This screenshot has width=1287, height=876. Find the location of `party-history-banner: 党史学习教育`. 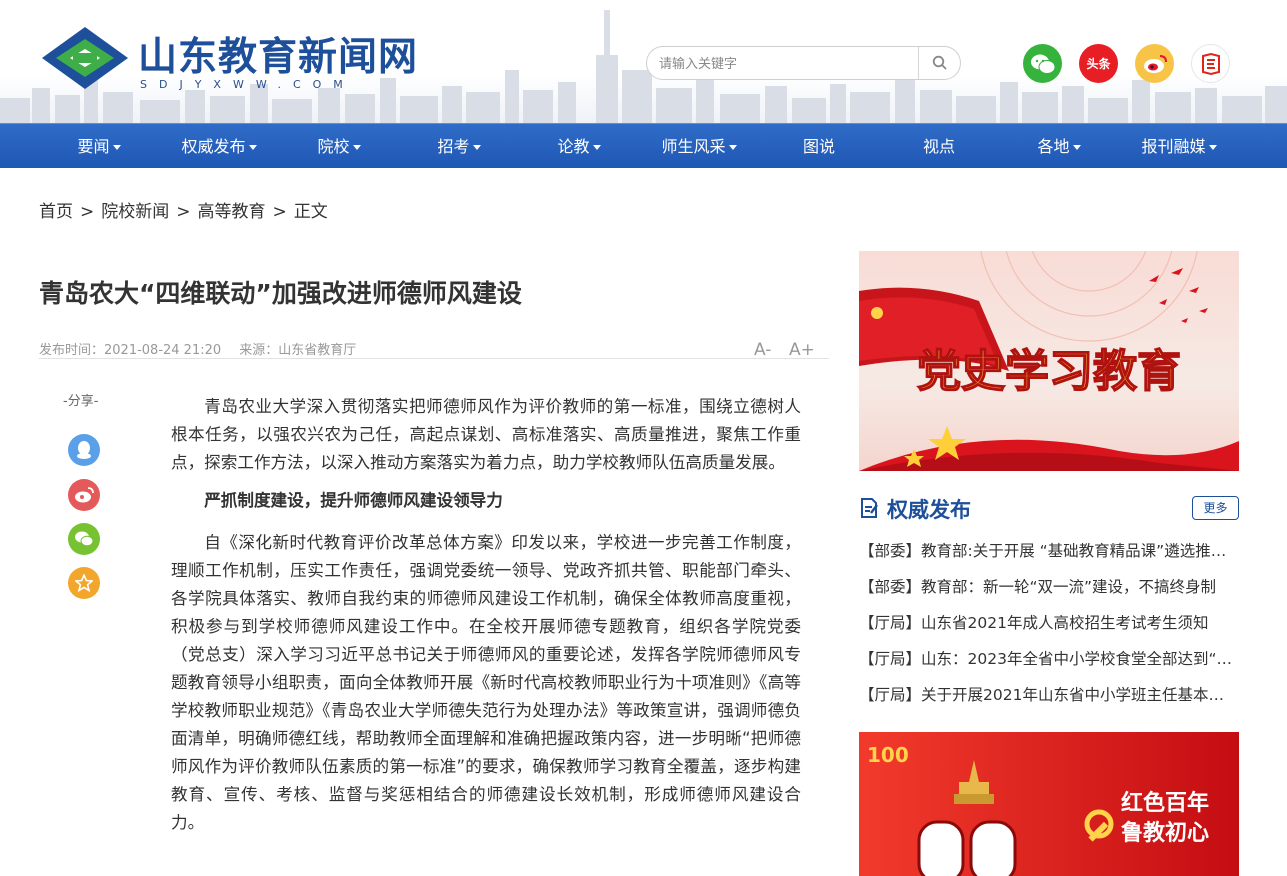

party-history-banner: 党史学习教育 is located at coordinates (1049, 361).